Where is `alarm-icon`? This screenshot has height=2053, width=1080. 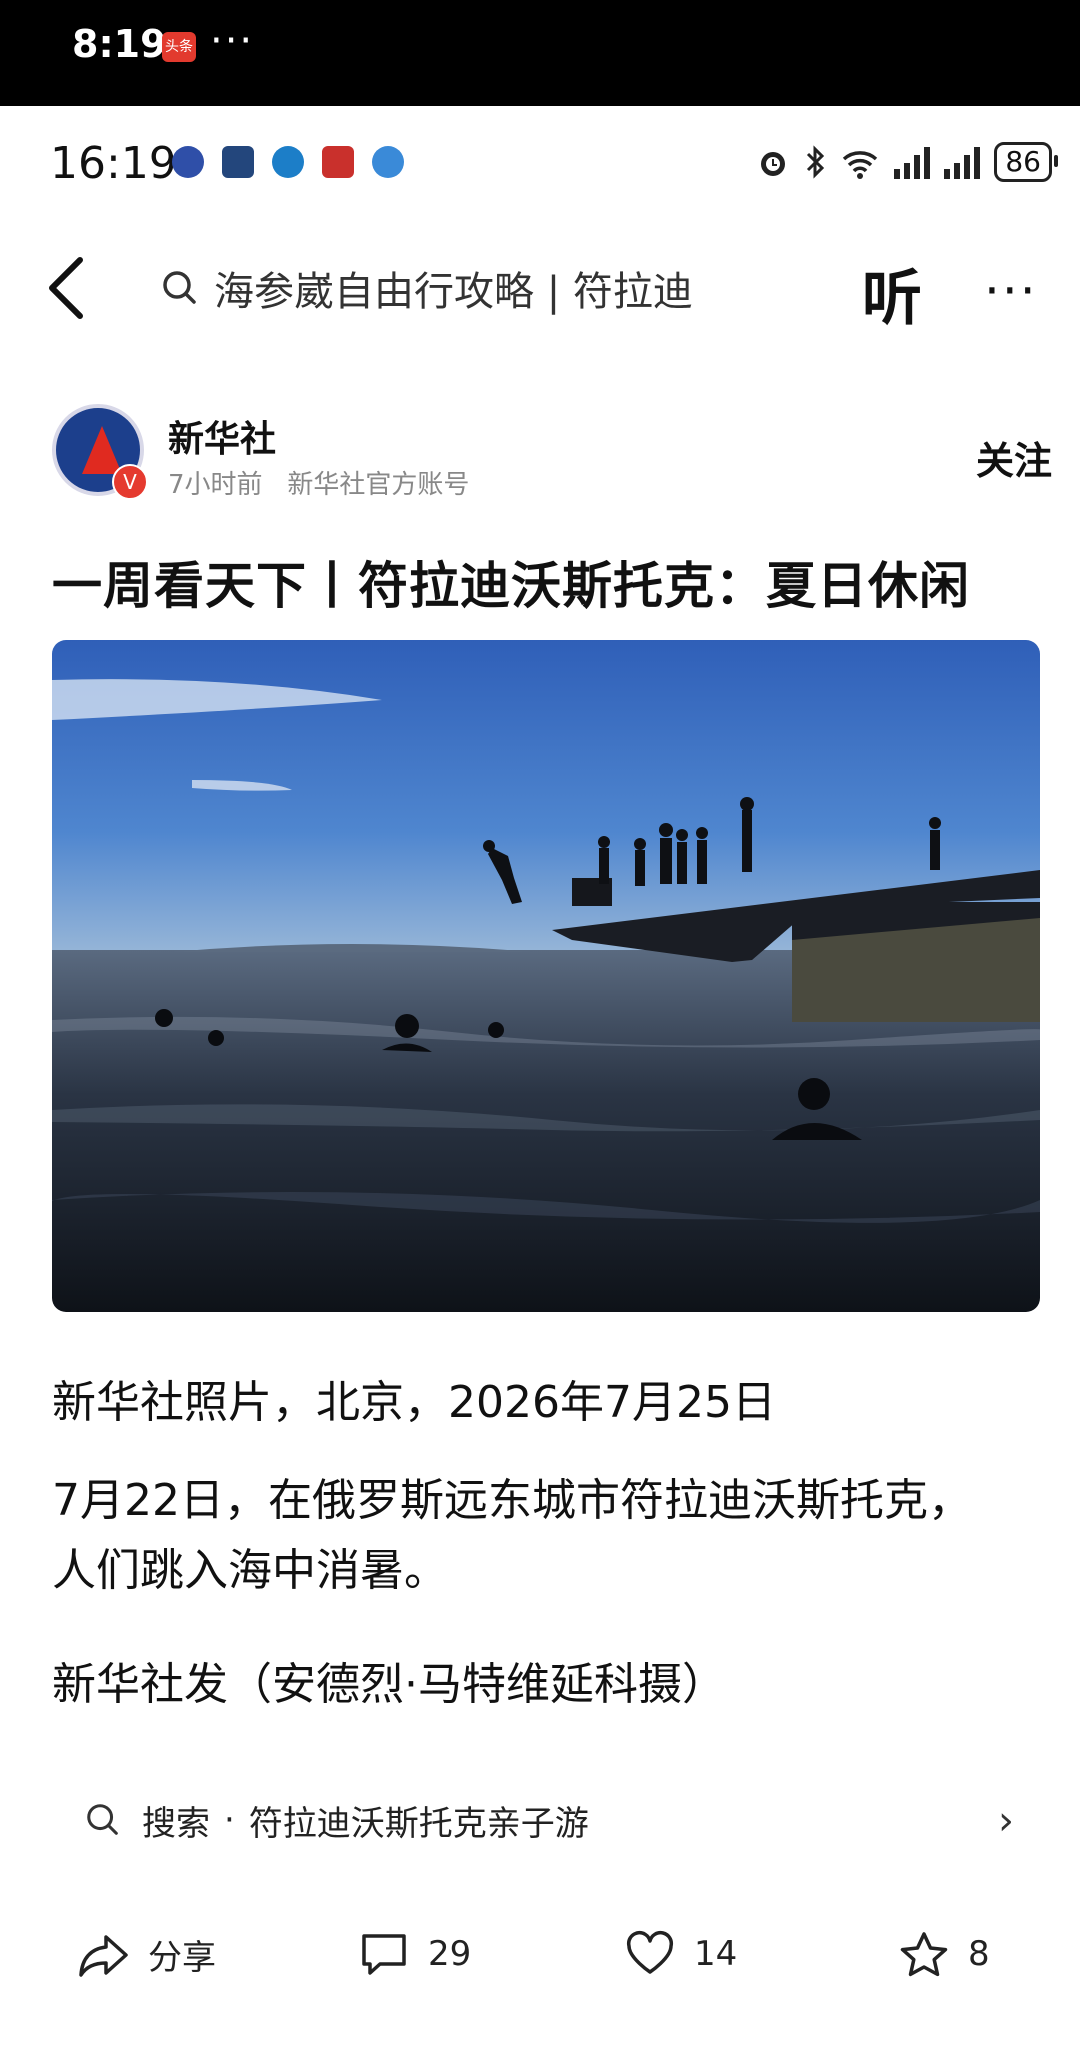
alarm-icon is located at coordinates (773, 164).